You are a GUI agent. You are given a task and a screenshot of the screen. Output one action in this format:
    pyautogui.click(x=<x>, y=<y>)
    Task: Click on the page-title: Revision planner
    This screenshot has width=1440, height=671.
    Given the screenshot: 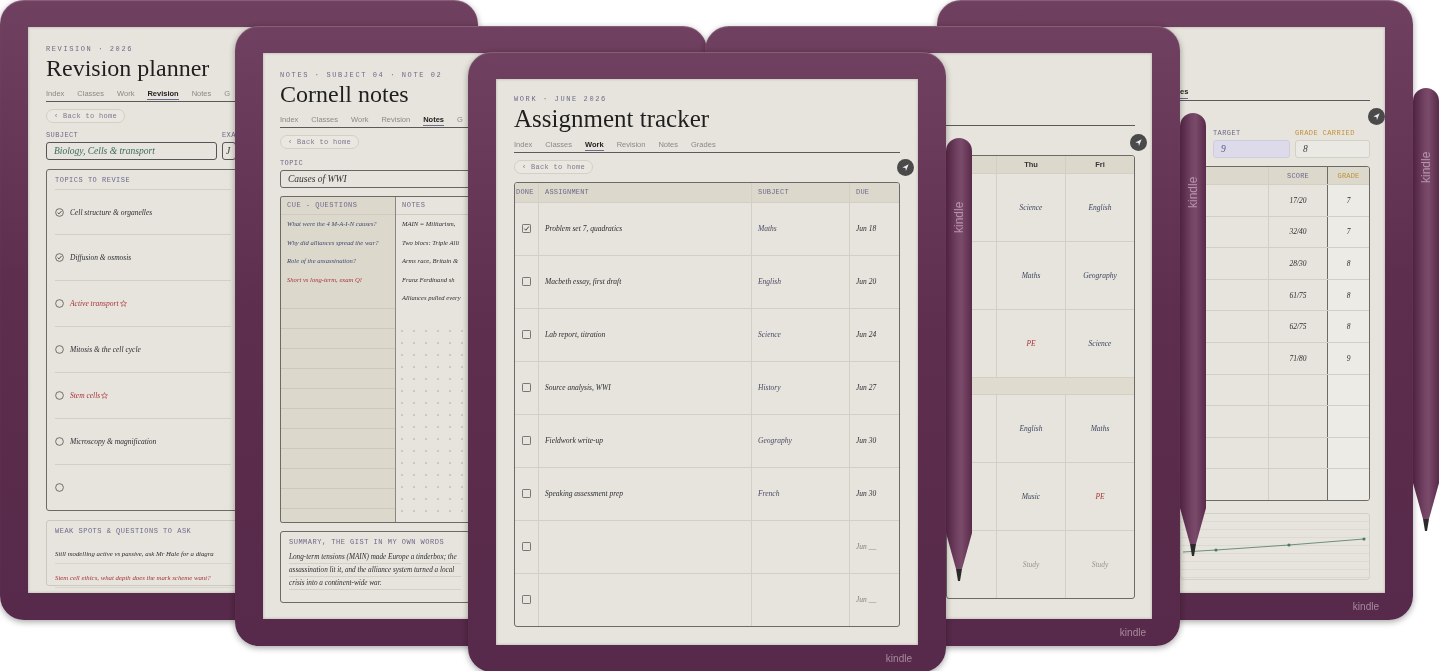 What is the action you would take?
    pyautogui.click(x=128, y=69)
    